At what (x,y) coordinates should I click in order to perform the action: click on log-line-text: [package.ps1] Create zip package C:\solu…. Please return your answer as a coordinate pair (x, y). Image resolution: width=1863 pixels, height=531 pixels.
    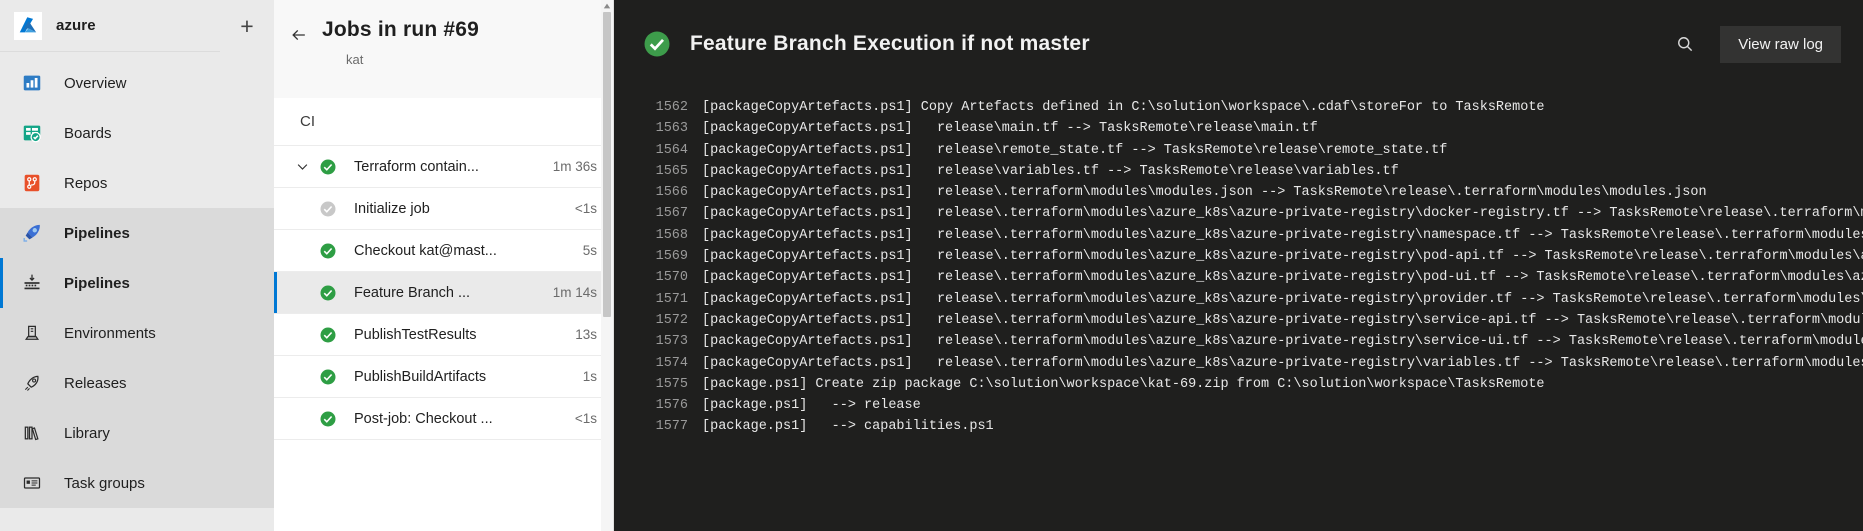
    Looking at the image, I should click on (1123, 384).